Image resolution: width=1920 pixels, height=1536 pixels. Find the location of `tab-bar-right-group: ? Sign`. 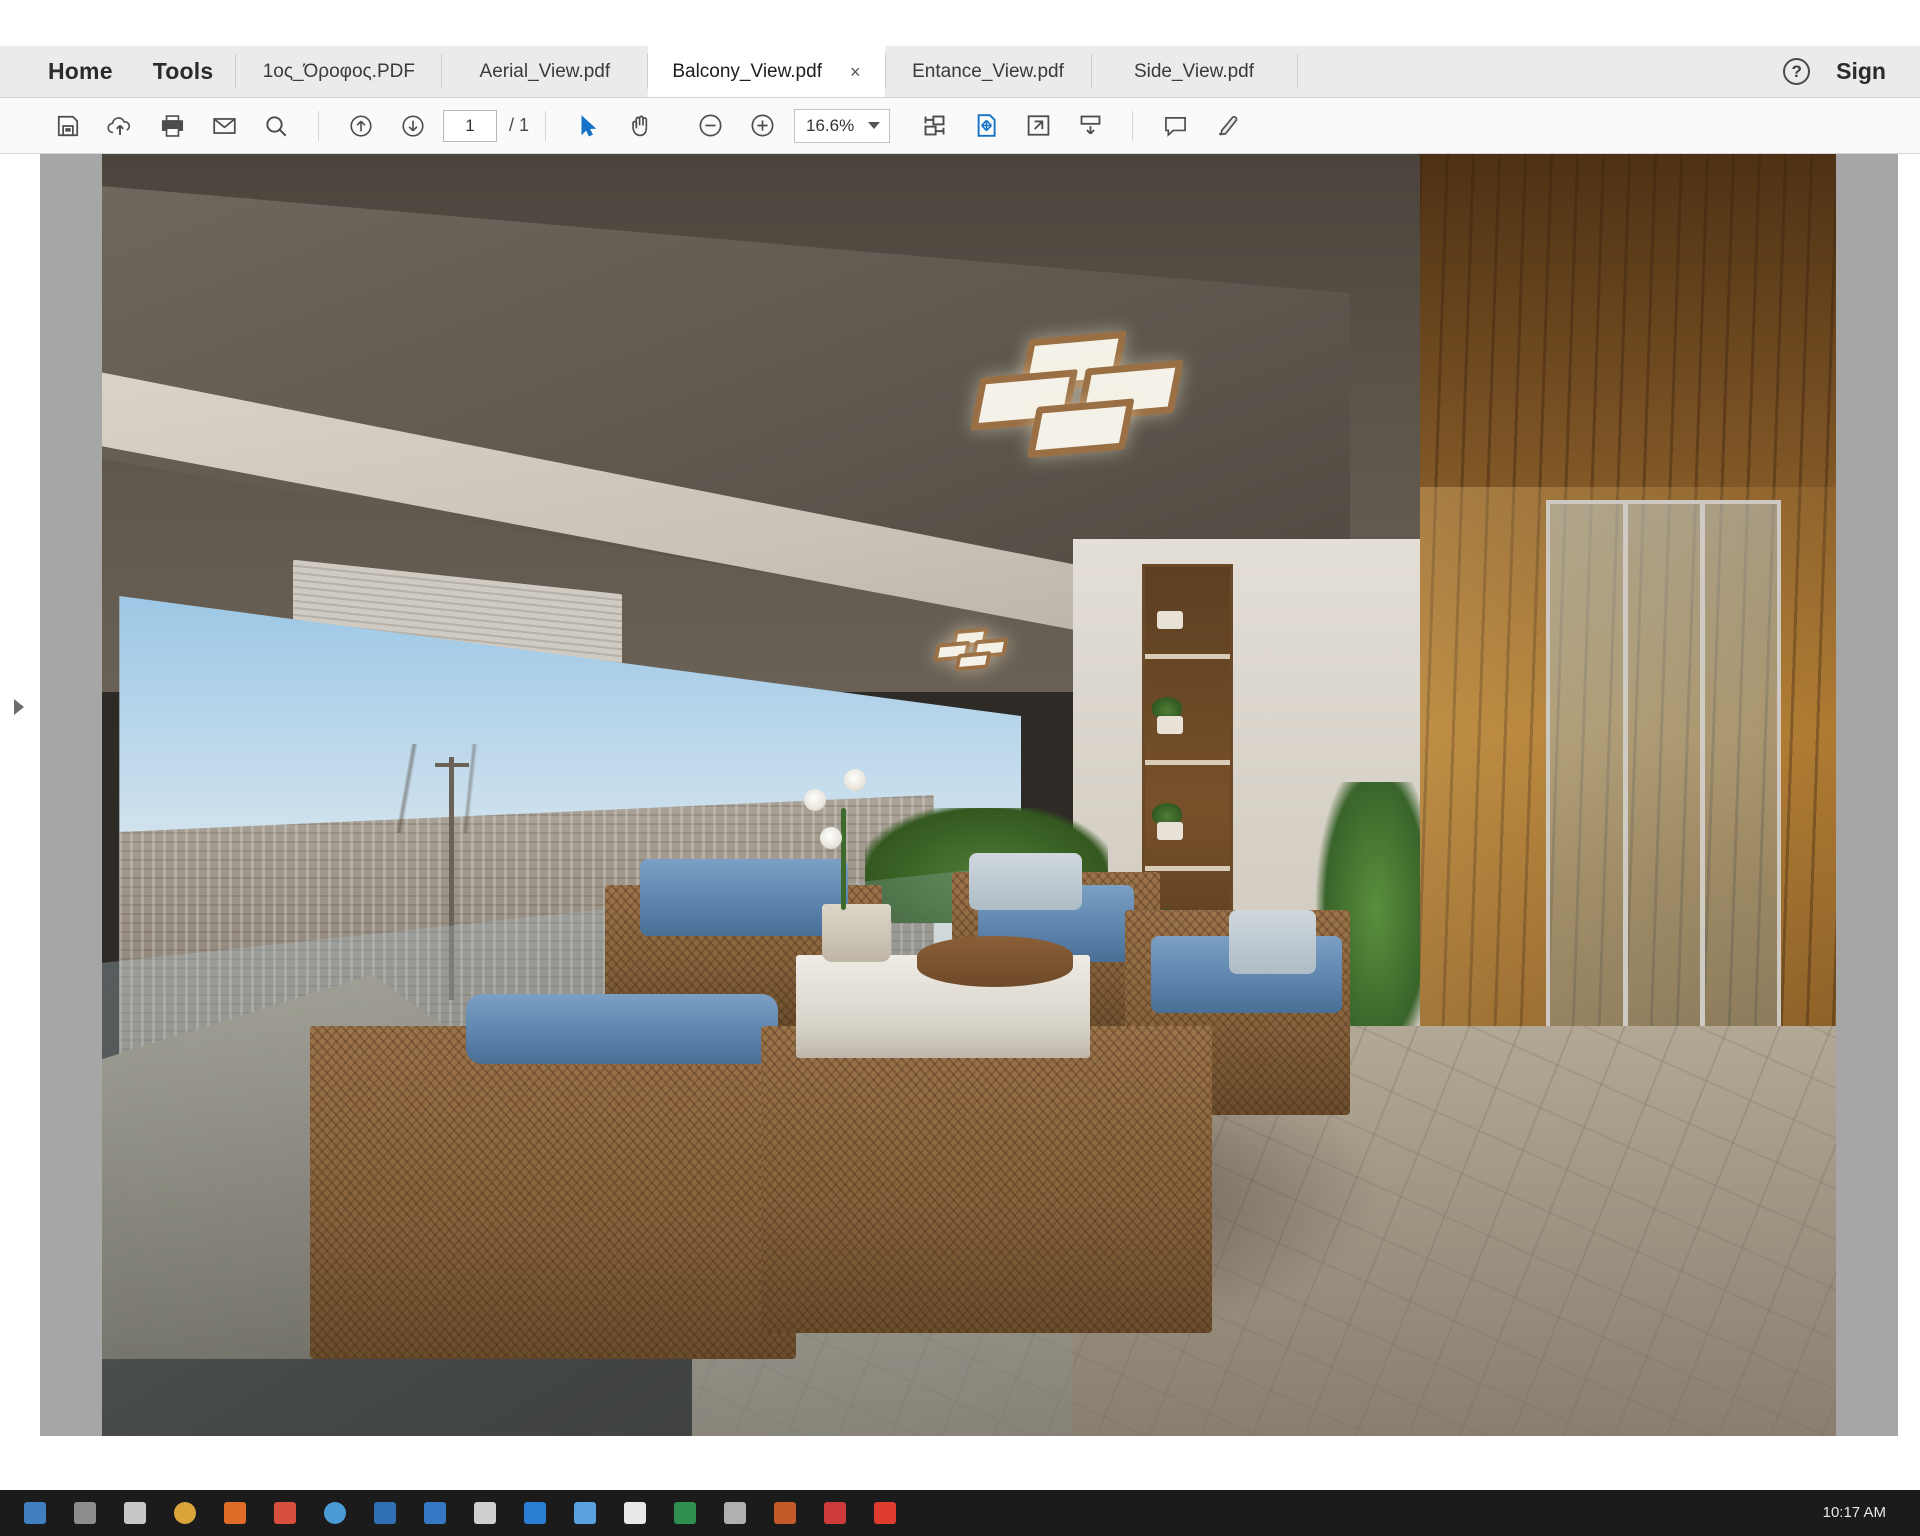

tab-bar-right-group: ? Sign is located at coordinates (1841, 71).